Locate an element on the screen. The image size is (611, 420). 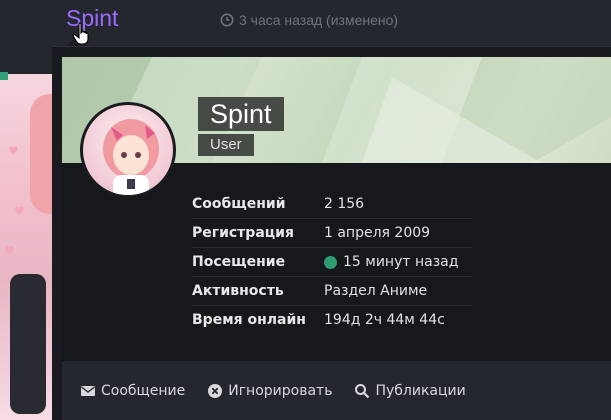
member-actions: Сообщение Игнорировать Публикации is located at coordinates (336, 390).